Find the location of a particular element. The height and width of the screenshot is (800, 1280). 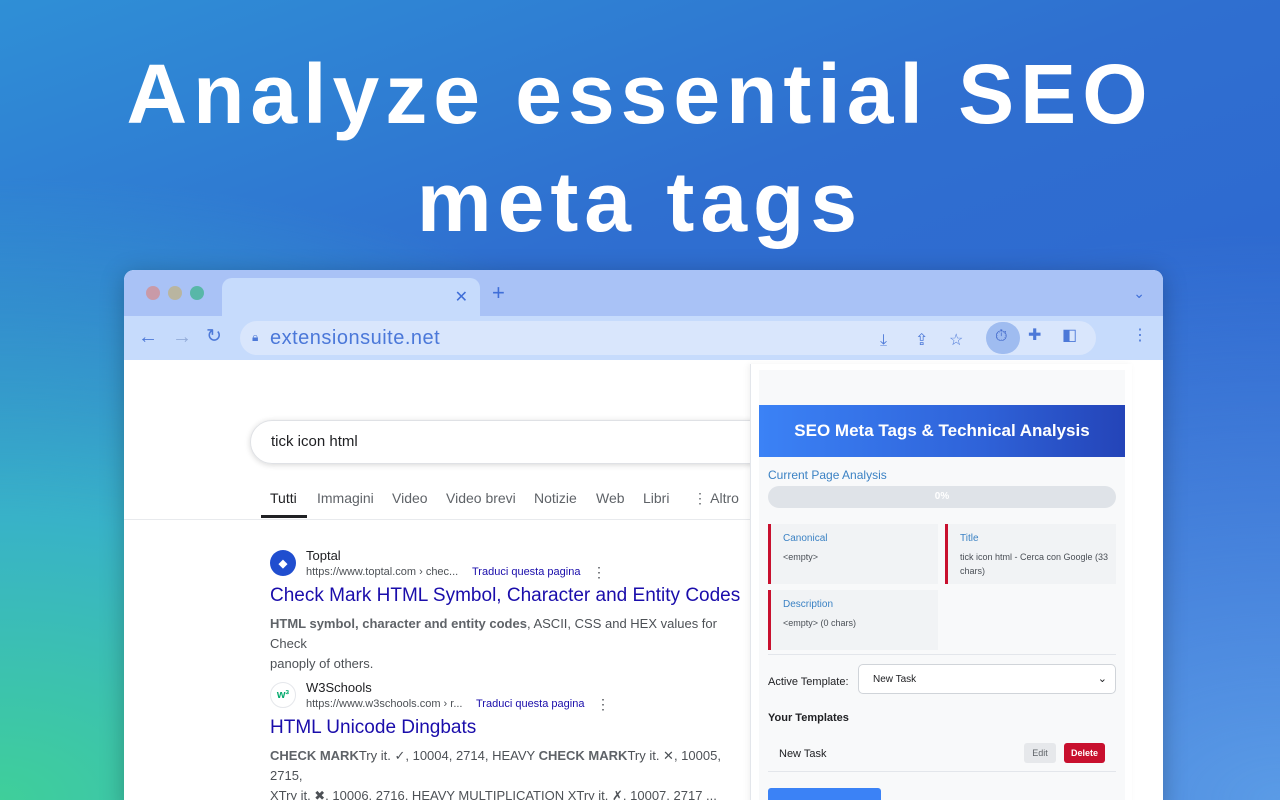

arrow-left-icon: ← is located at coordinates (148, 337).